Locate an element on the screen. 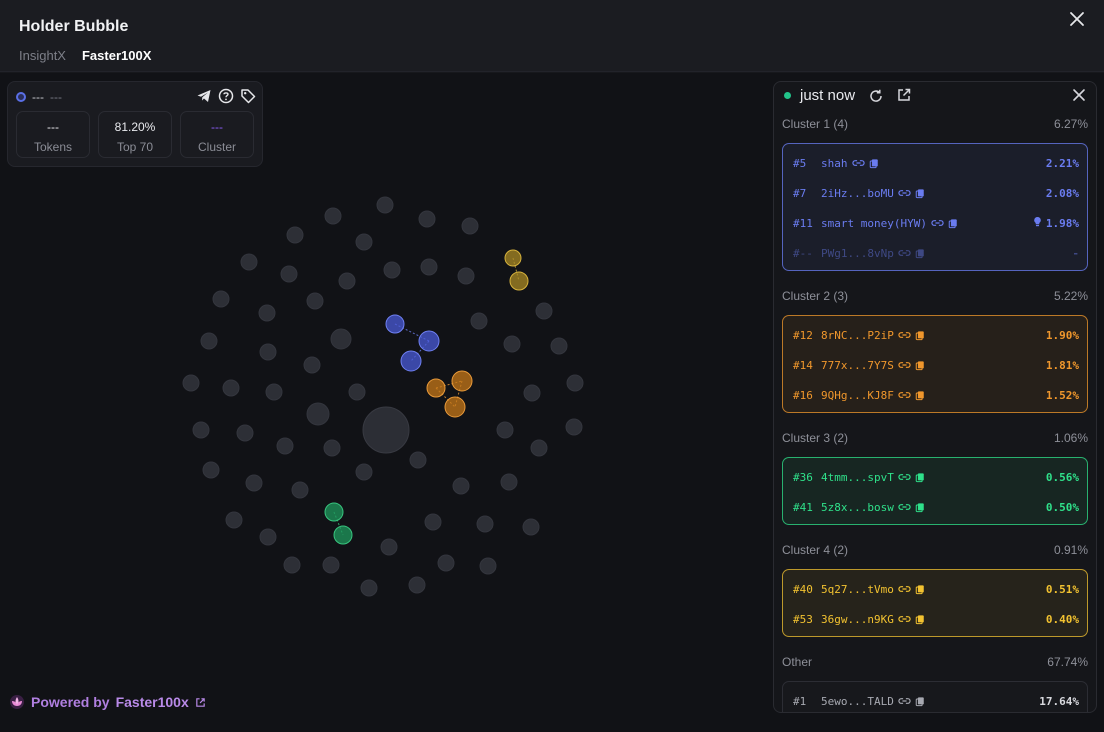 This screenshot has height=732, width=1104. holder-row: #41 5z8x...bosw 0.50% is located at coordinates (936, 507).